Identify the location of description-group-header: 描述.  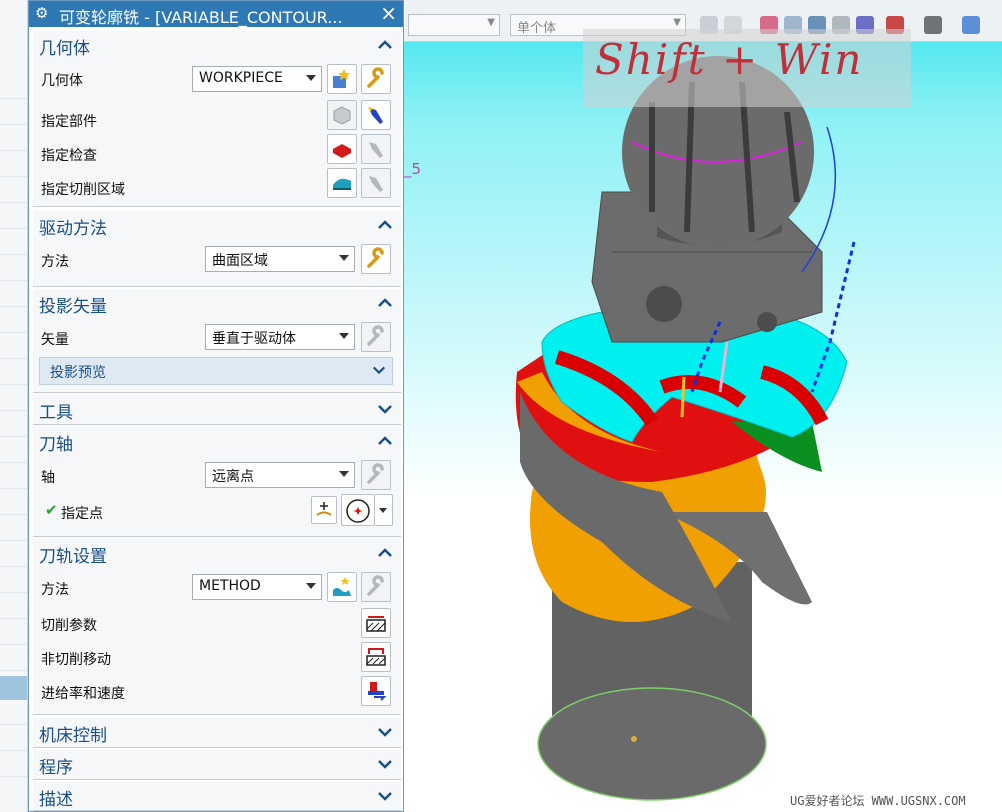
(217, 796).